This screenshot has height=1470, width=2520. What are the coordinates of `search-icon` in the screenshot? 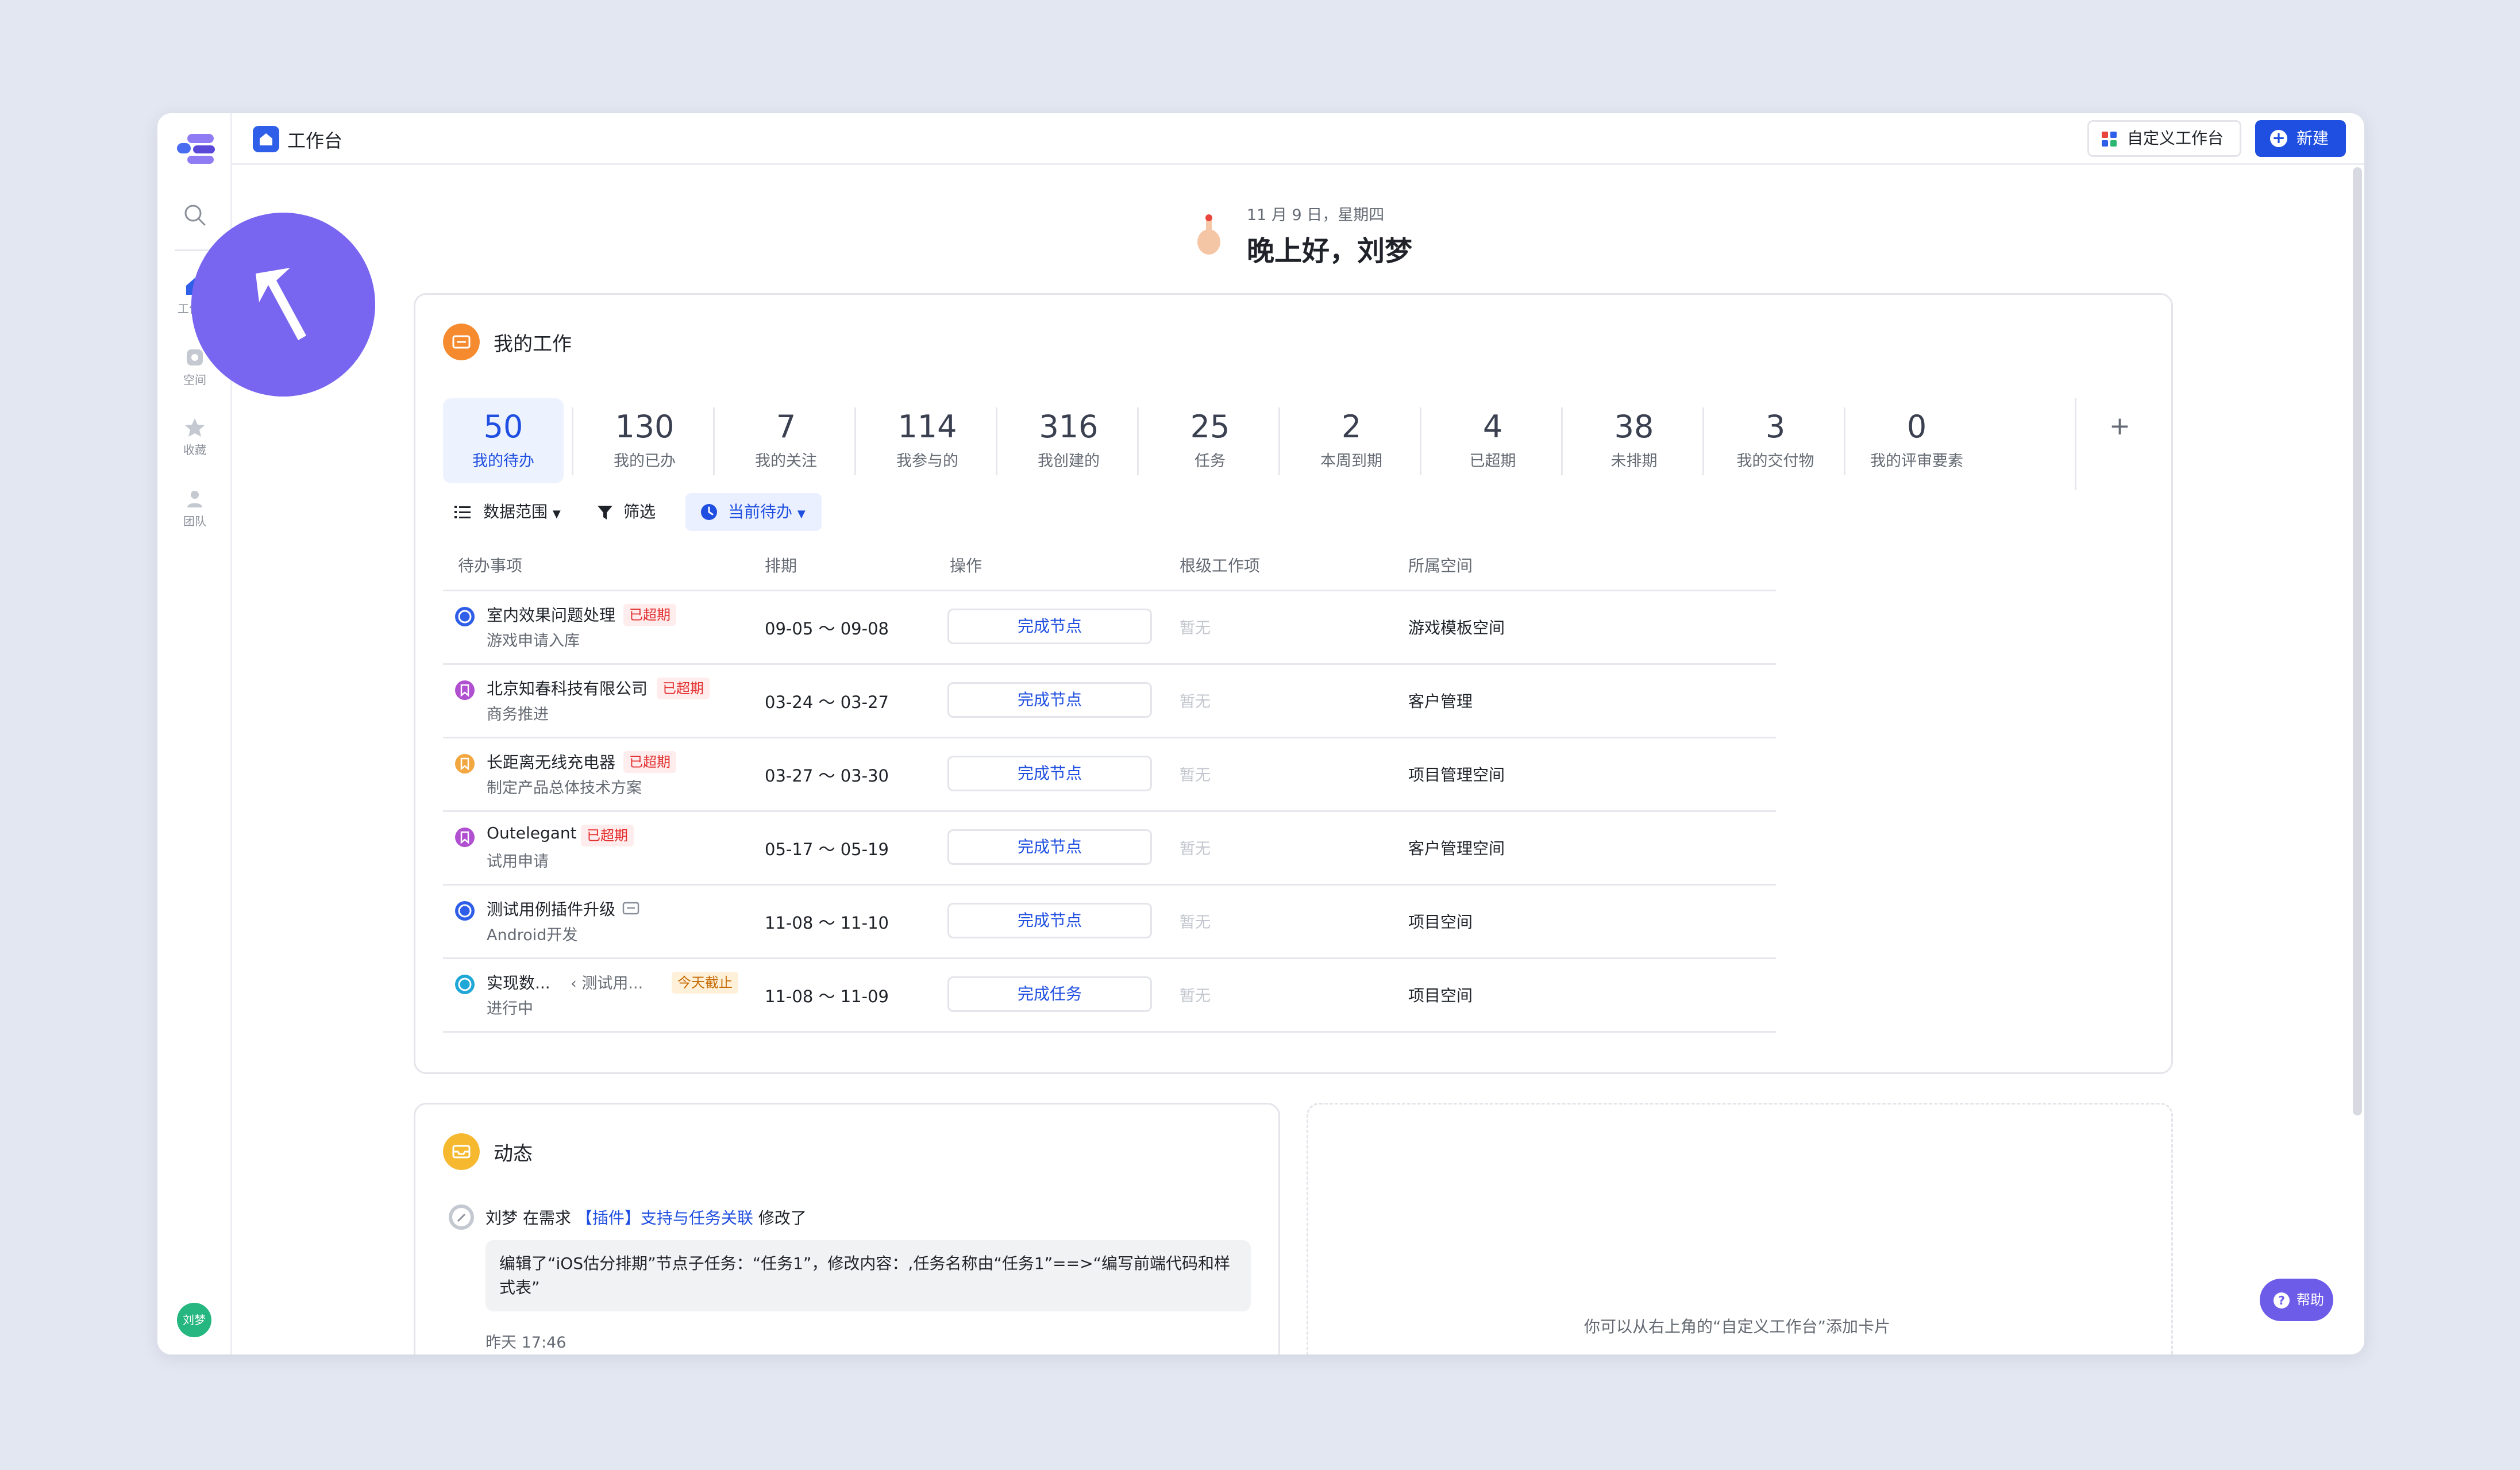 It's located at (195, 215).